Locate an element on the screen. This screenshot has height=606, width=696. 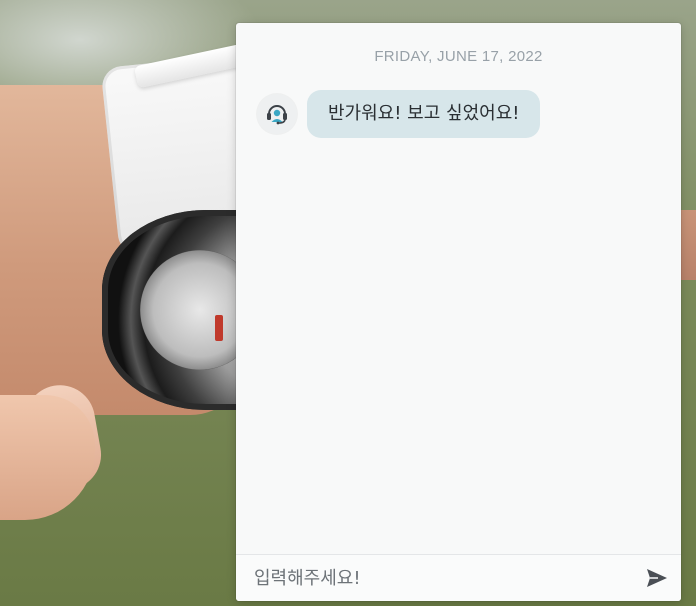
send-icon is located at coordinates (657, 578).